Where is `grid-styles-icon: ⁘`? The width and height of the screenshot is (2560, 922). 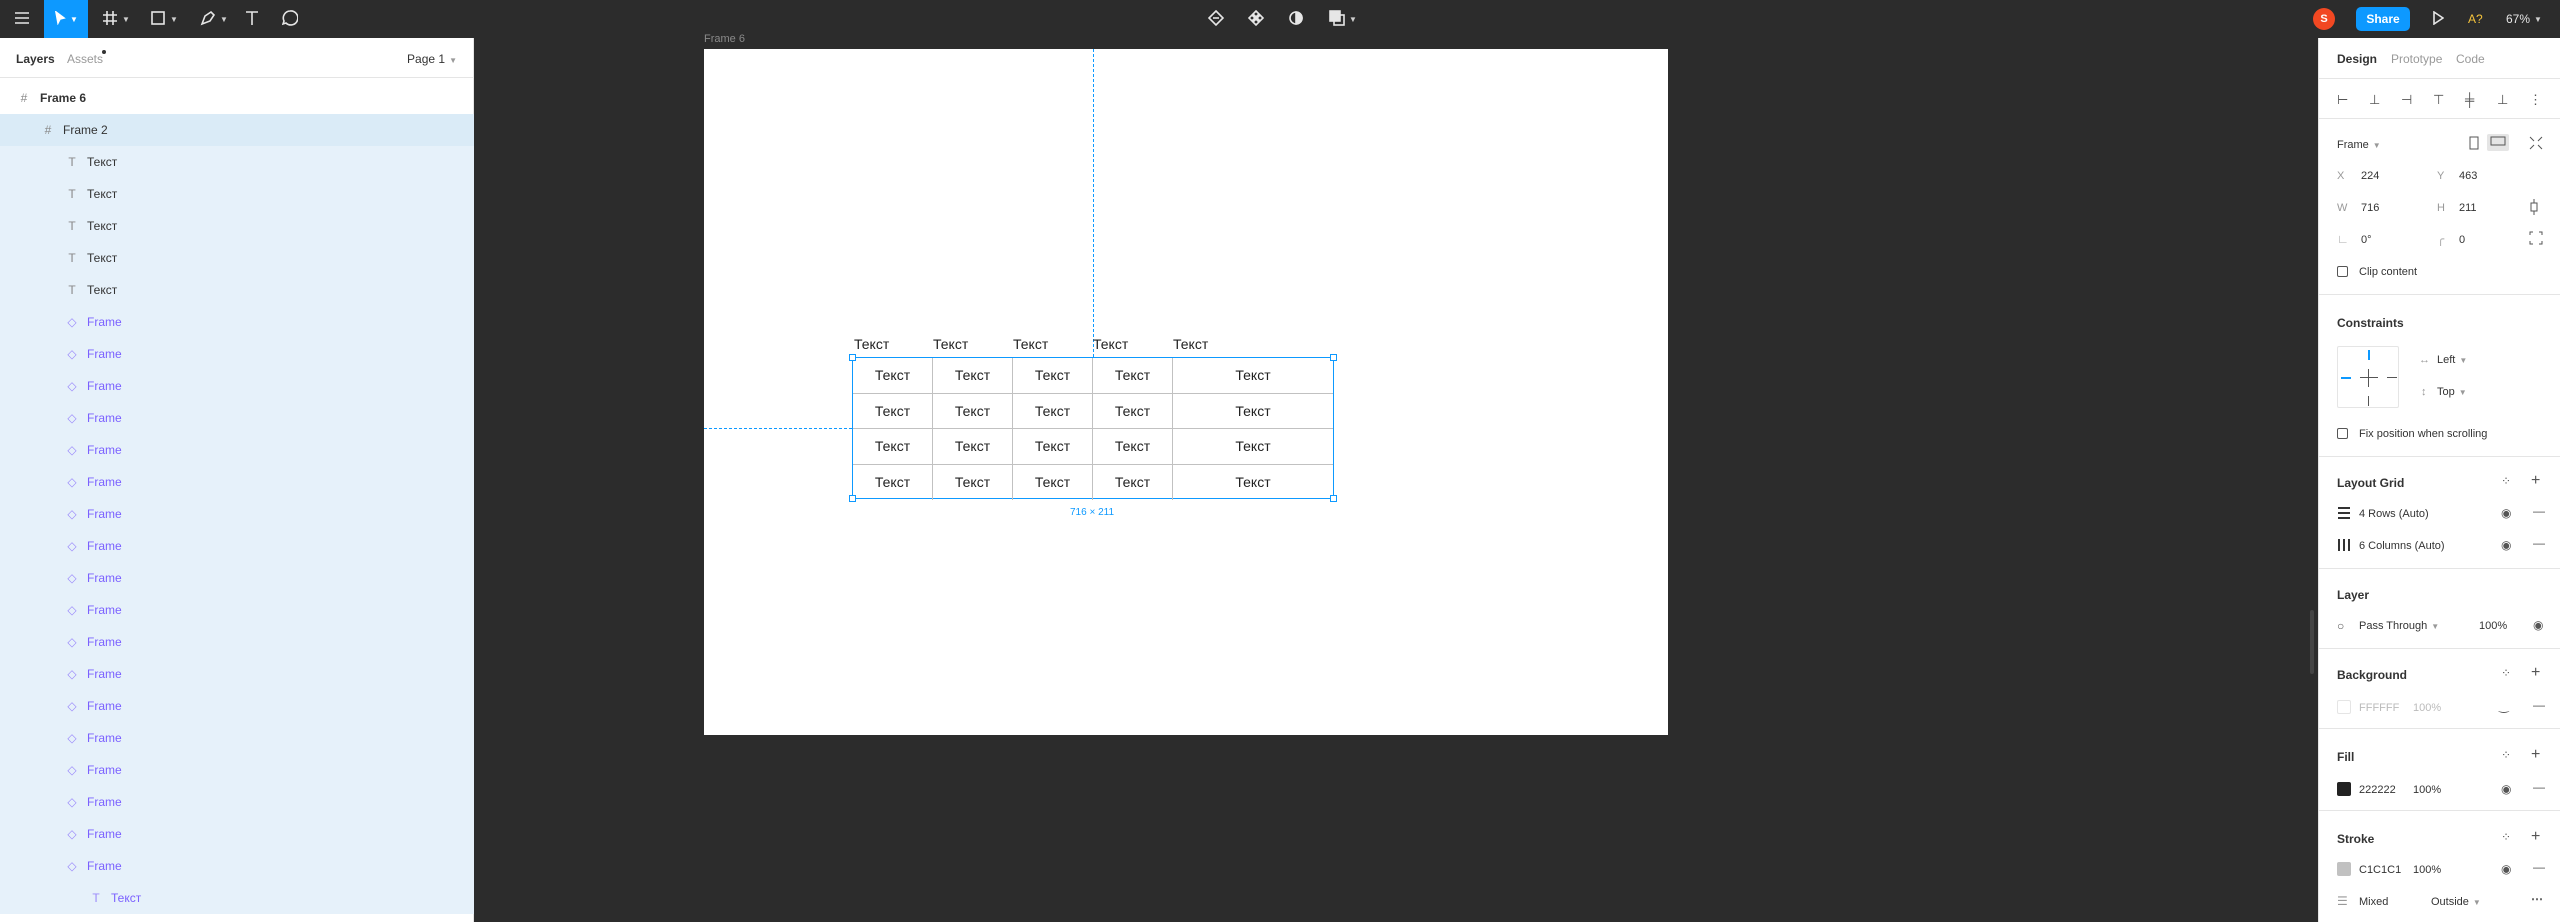
grid-styles-icon: ⁘ is located at coordinates (2506, 481).